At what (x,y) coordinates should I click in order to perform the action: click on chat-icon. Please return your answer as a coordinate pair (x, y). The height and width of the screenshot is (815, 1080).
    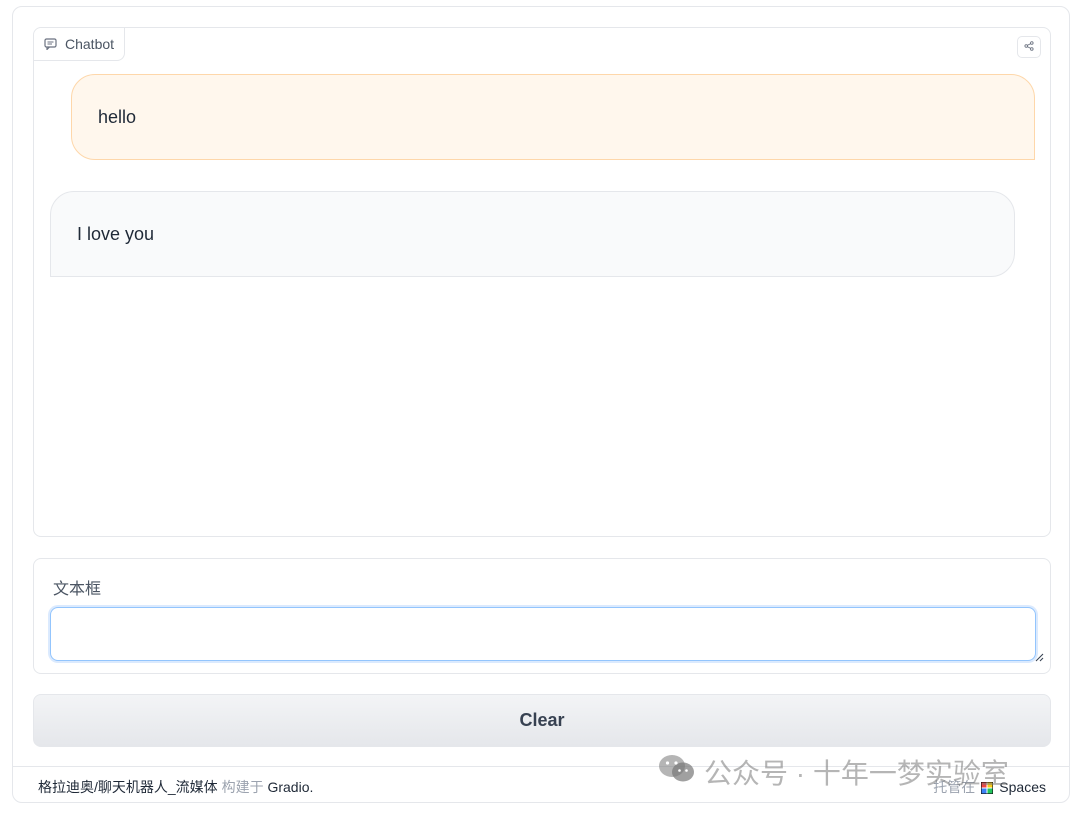
    Looking at the image, I should click on (50, 44).